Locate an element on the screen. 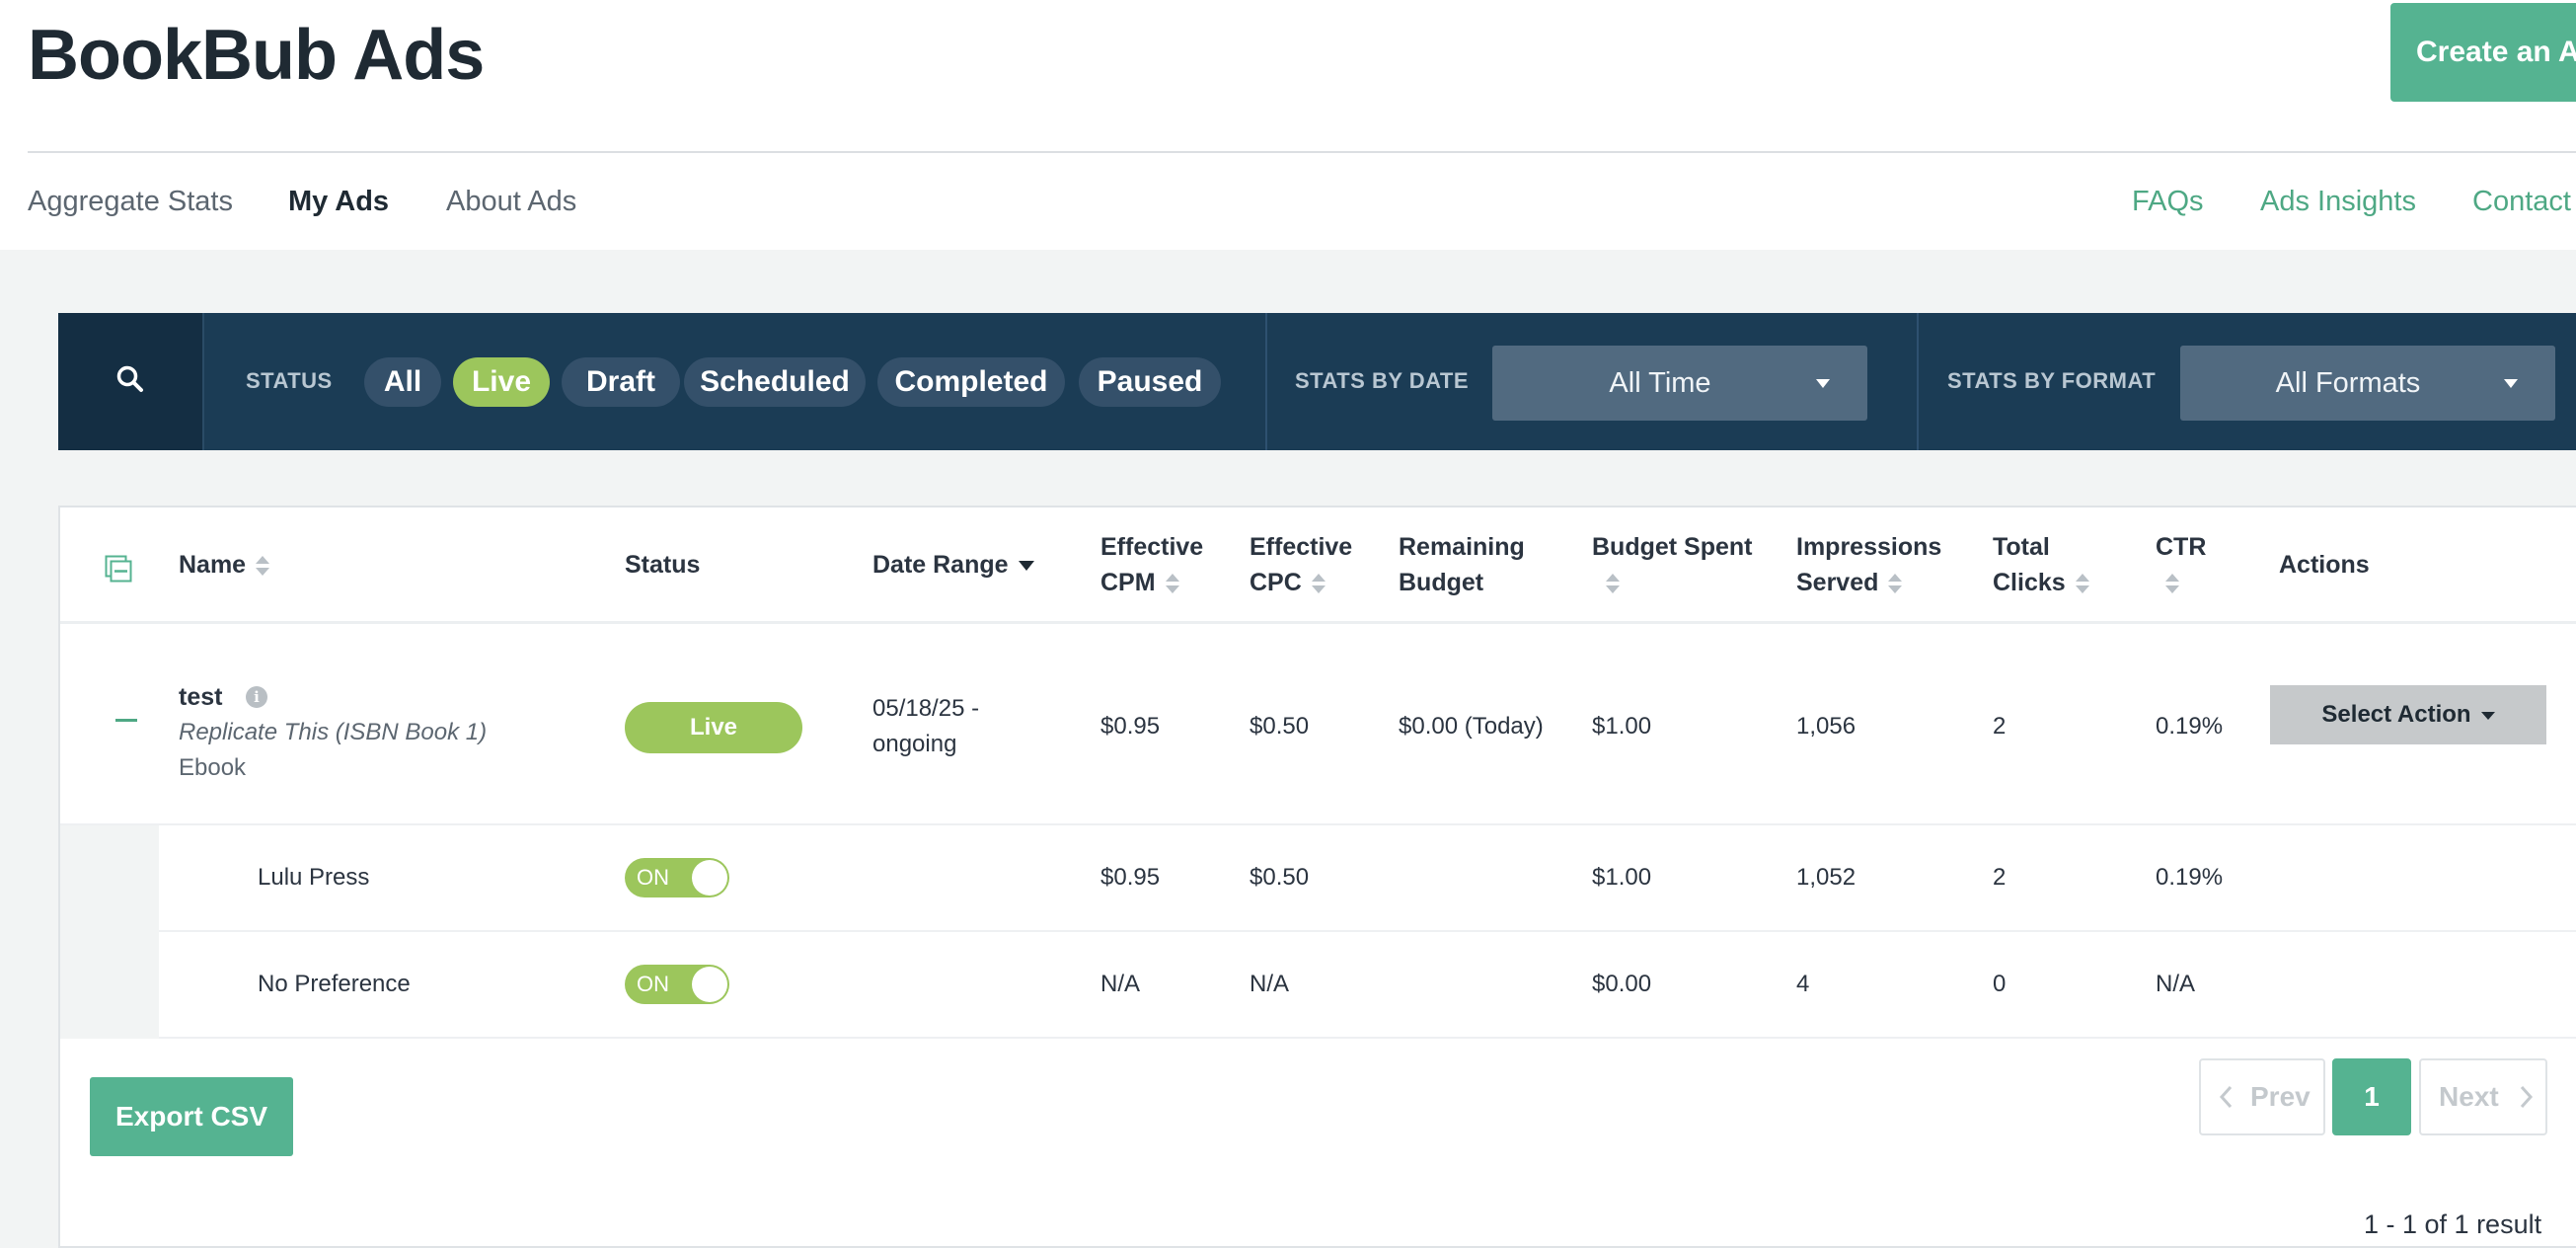 The image size is (2576, 1248). cell-impressions: 1,052 is located at coordinates (1826, 877).